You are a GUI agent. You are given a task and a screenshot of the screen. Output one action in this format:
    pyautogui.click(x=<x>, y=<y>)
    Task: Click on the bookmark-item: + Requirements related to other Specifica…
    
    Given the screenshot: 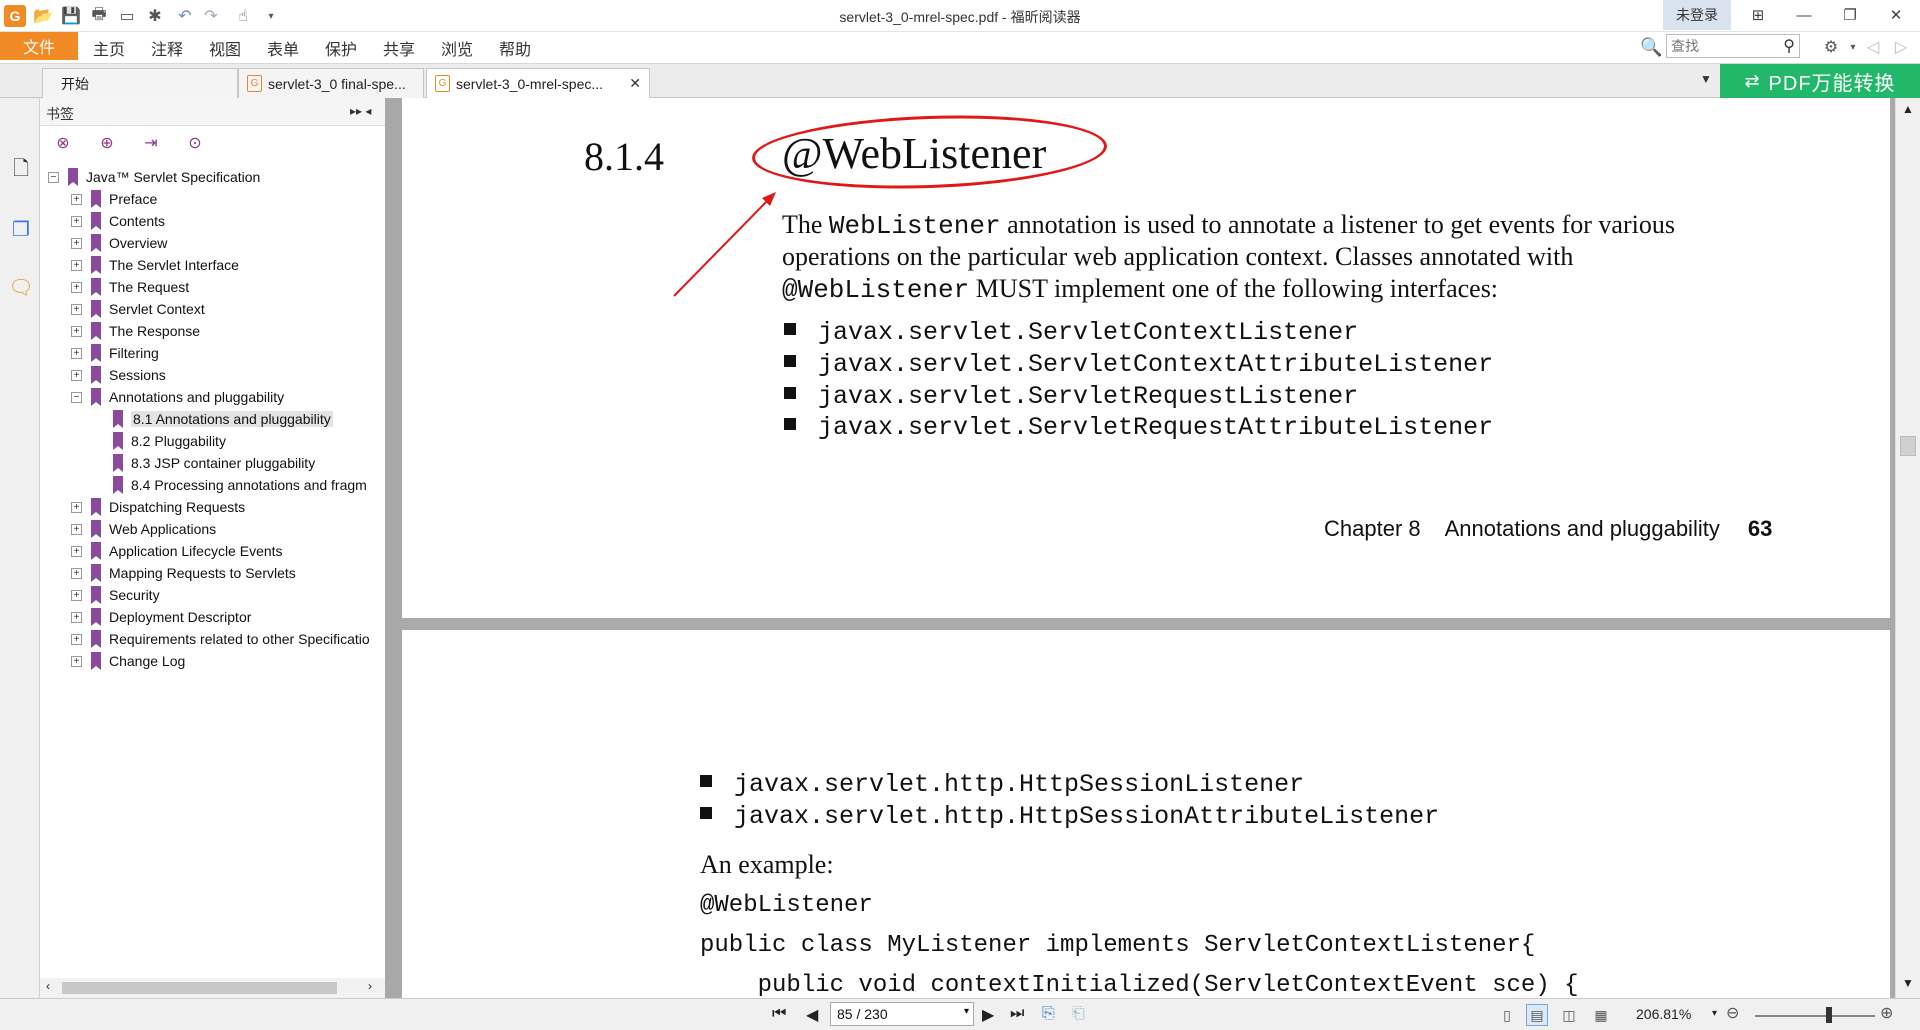 What is the action you would take?
    pyautogui.click(x=220, y=639)
    